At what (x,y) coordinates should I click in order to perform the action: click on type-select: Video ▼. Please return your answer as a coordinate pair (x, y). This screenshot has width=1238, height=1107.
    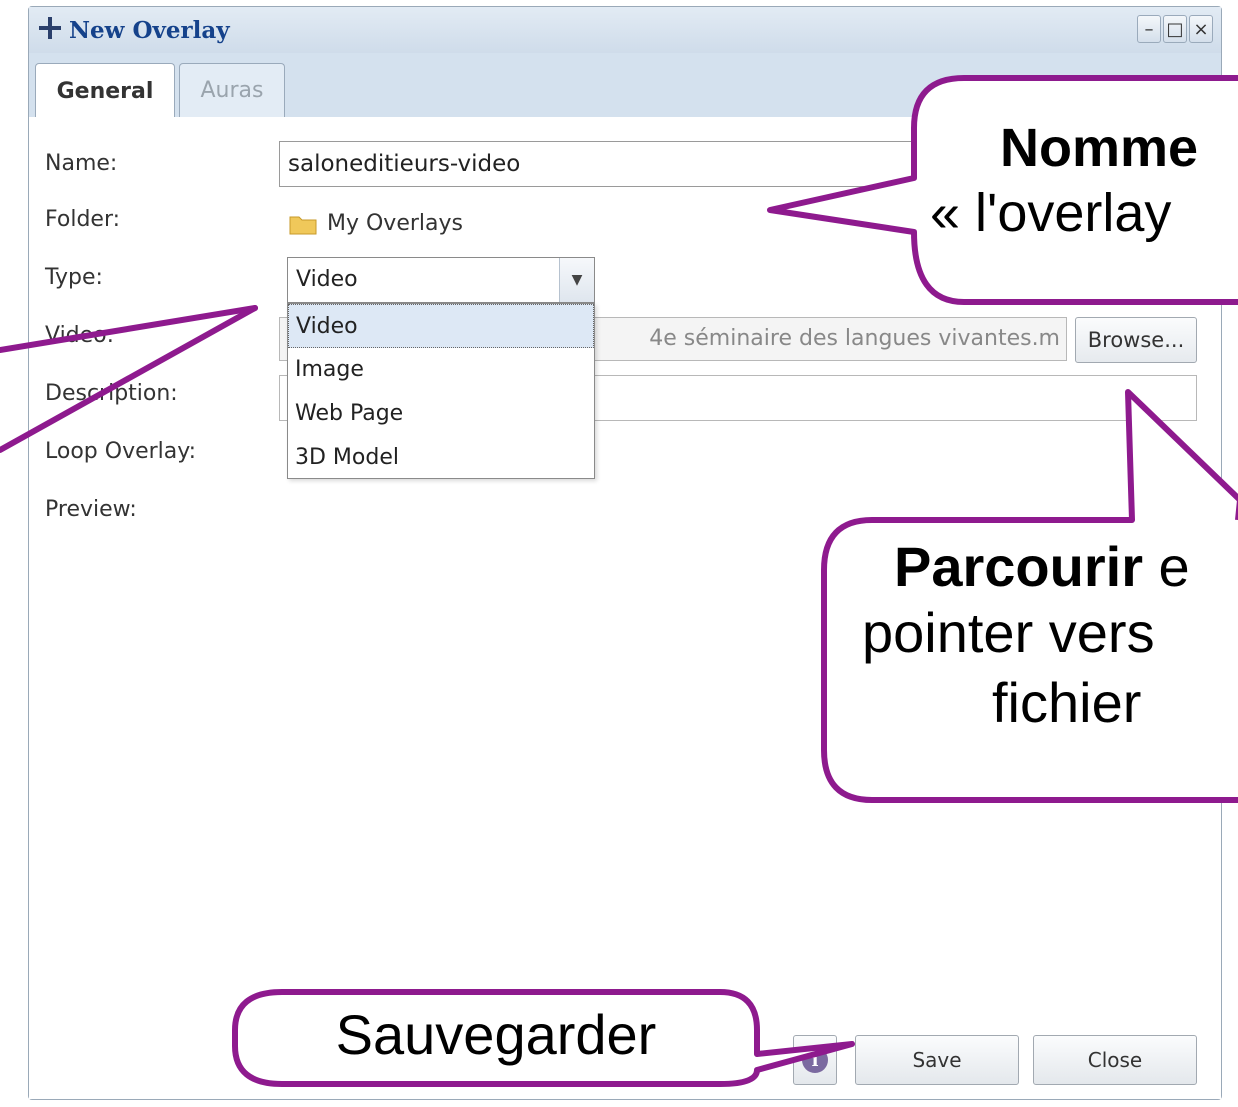
    Looking at the image, I should click on (441, 280).